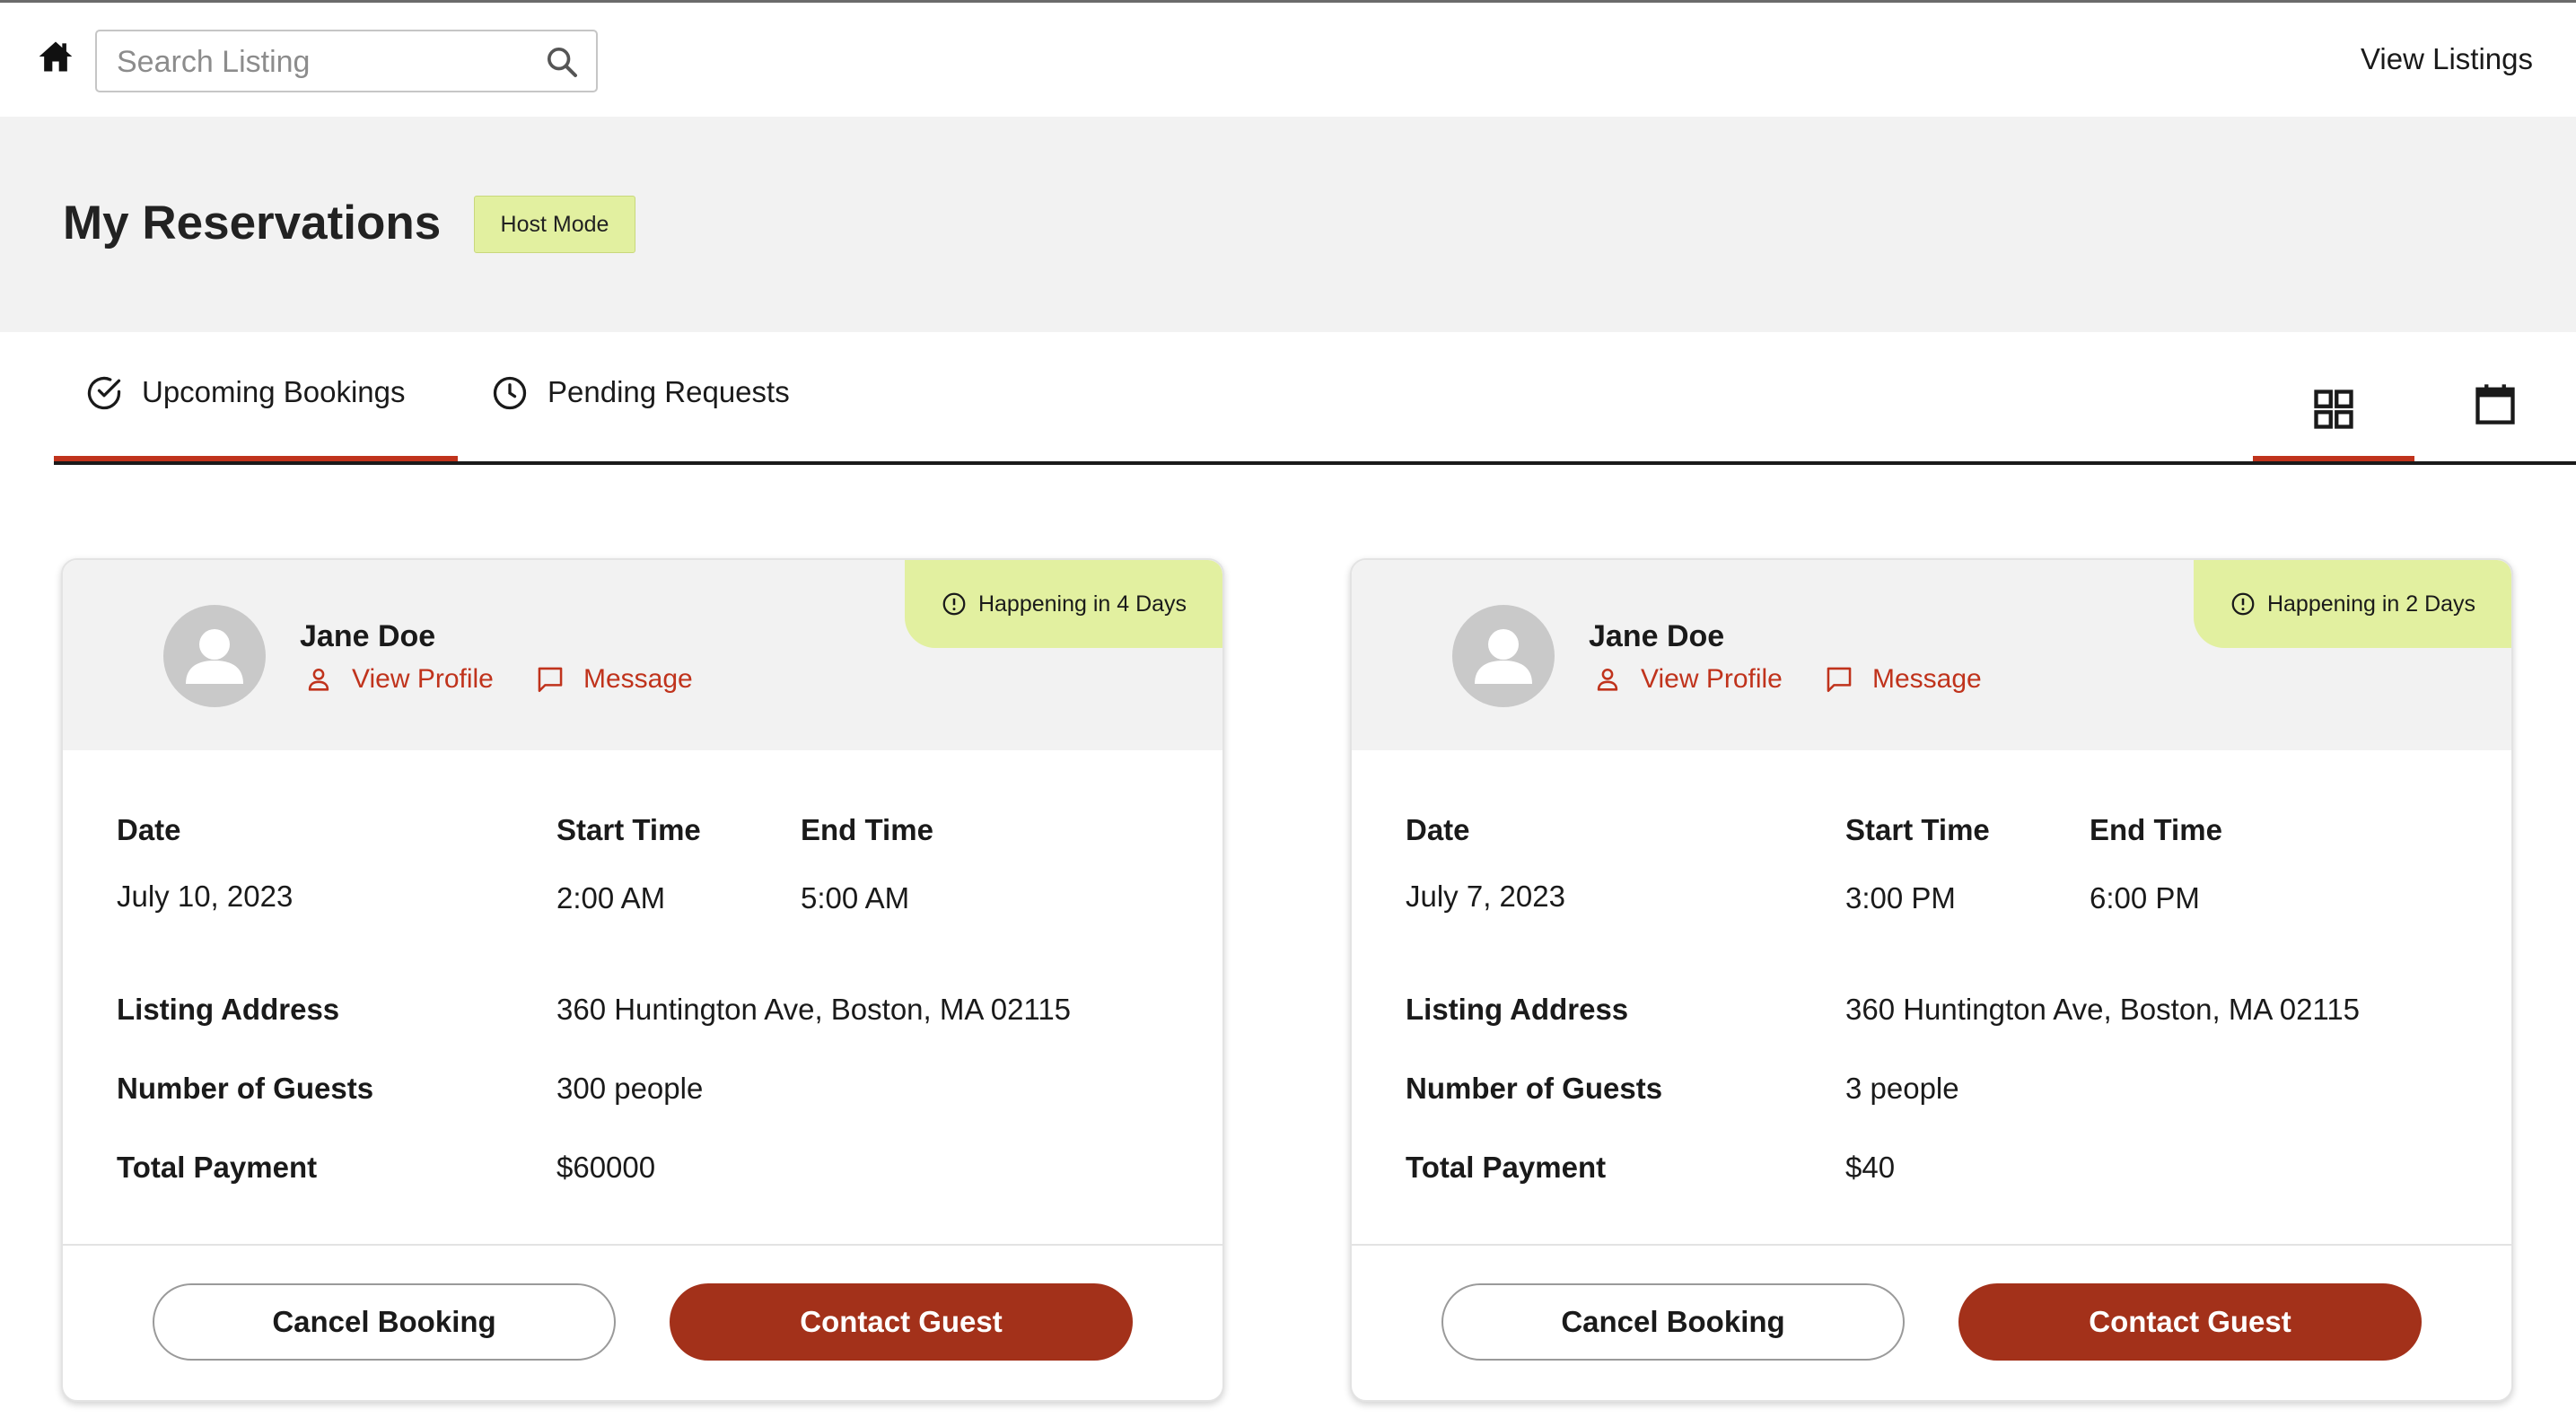  What do you see at coordinates (2495, 404) in the screenshot?
I see `calendar-view-icon` at bounding box center [2495, 404].